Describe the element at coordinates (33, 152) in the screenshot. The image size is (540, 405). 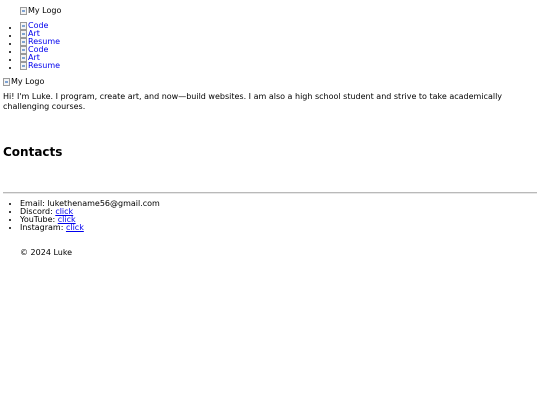
I see `contacts-heading: Contacts` at that location.